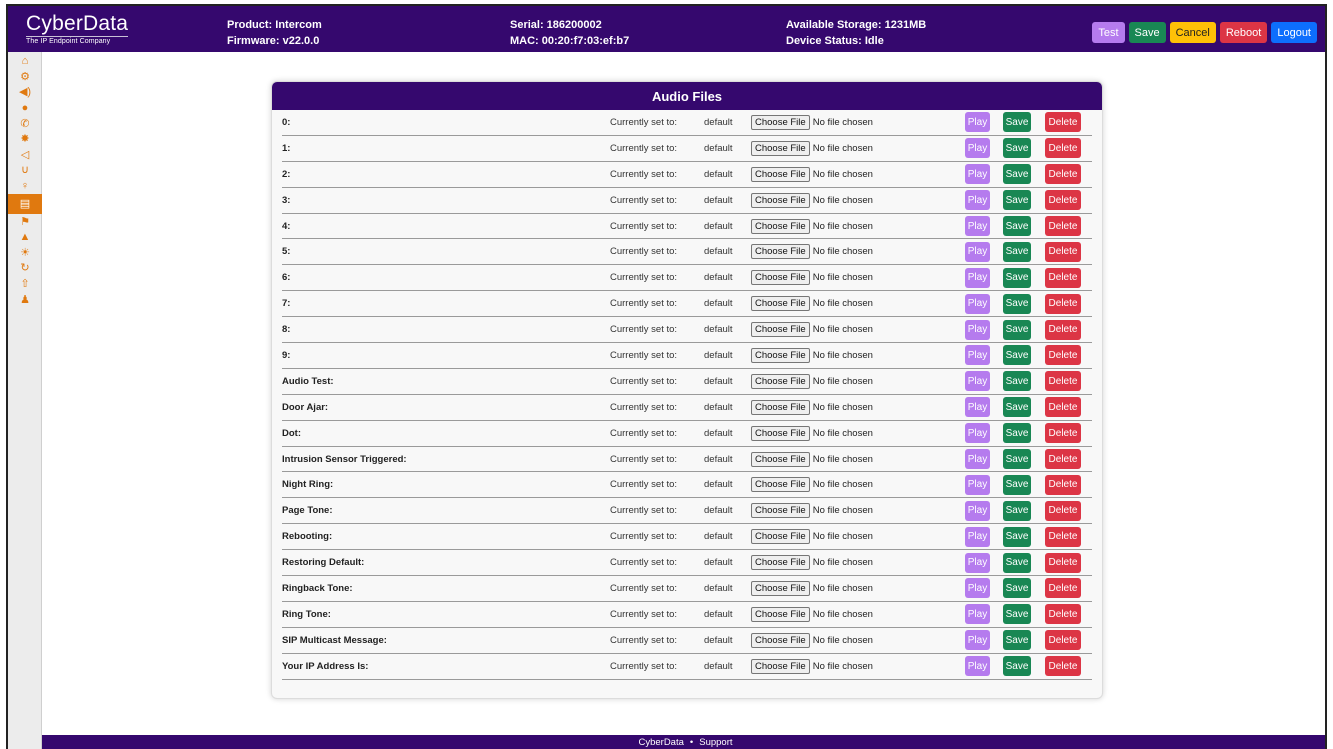 The height and width of the screenshot is (749, 1333). I want to click on globe-icon: ●, so click(25, 109).